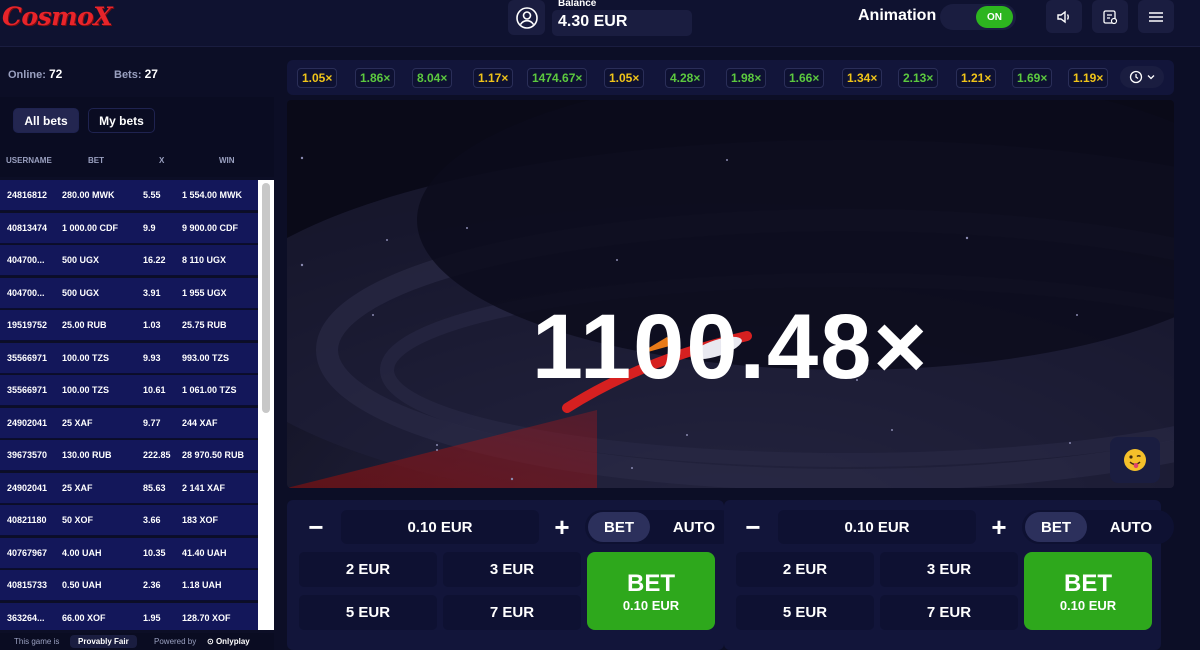 This screenshot has height=650, width=1200. I want to click on history-chip: 1.21×, so click(976, 78).